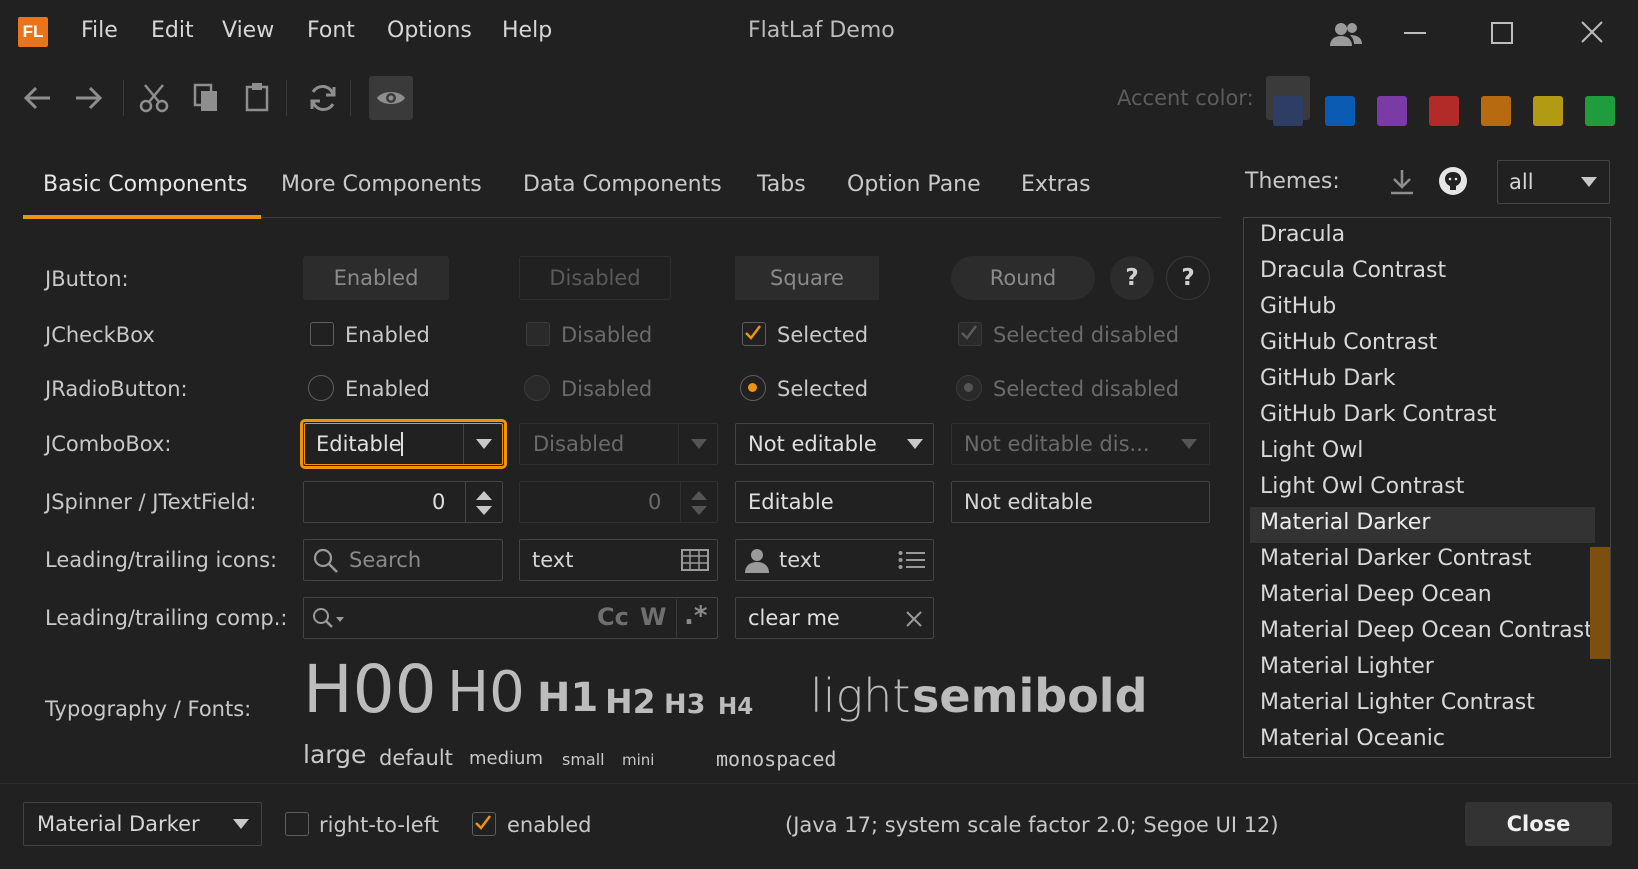  Describe the element at coordinates (172, 30) in the screenshot. I see `menu-edit: Edit` at that location.